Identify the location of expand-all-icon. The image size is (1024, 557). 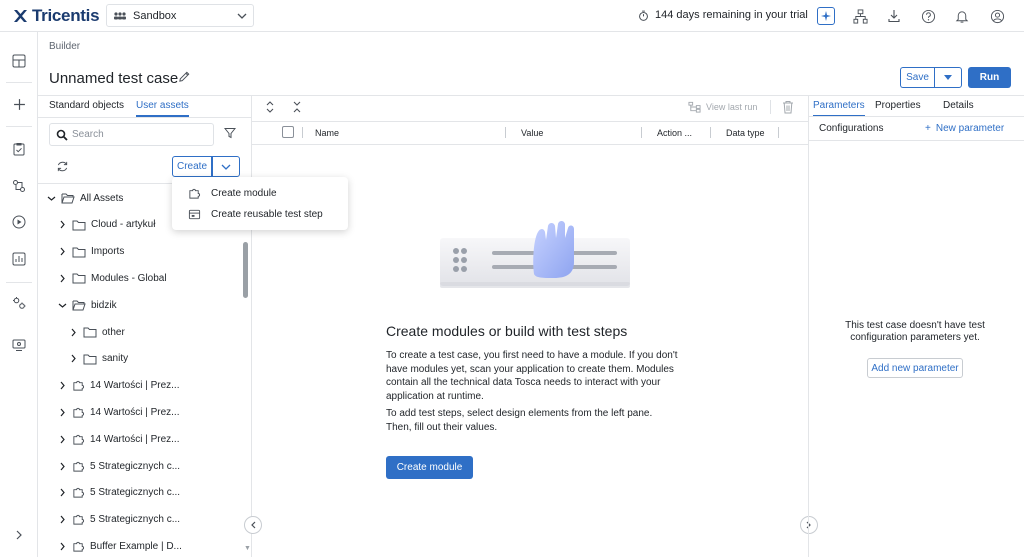
(270, 107).